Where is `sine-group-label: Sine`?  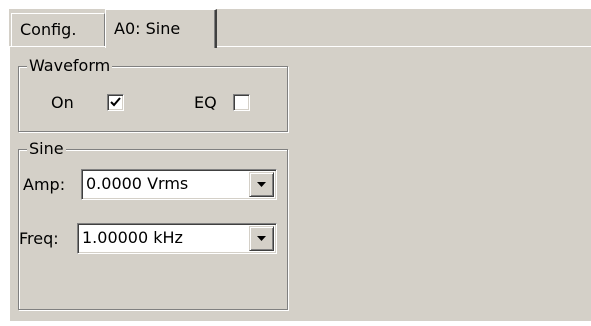
sine-group-label: Sine is located at coordinates (46, 148).